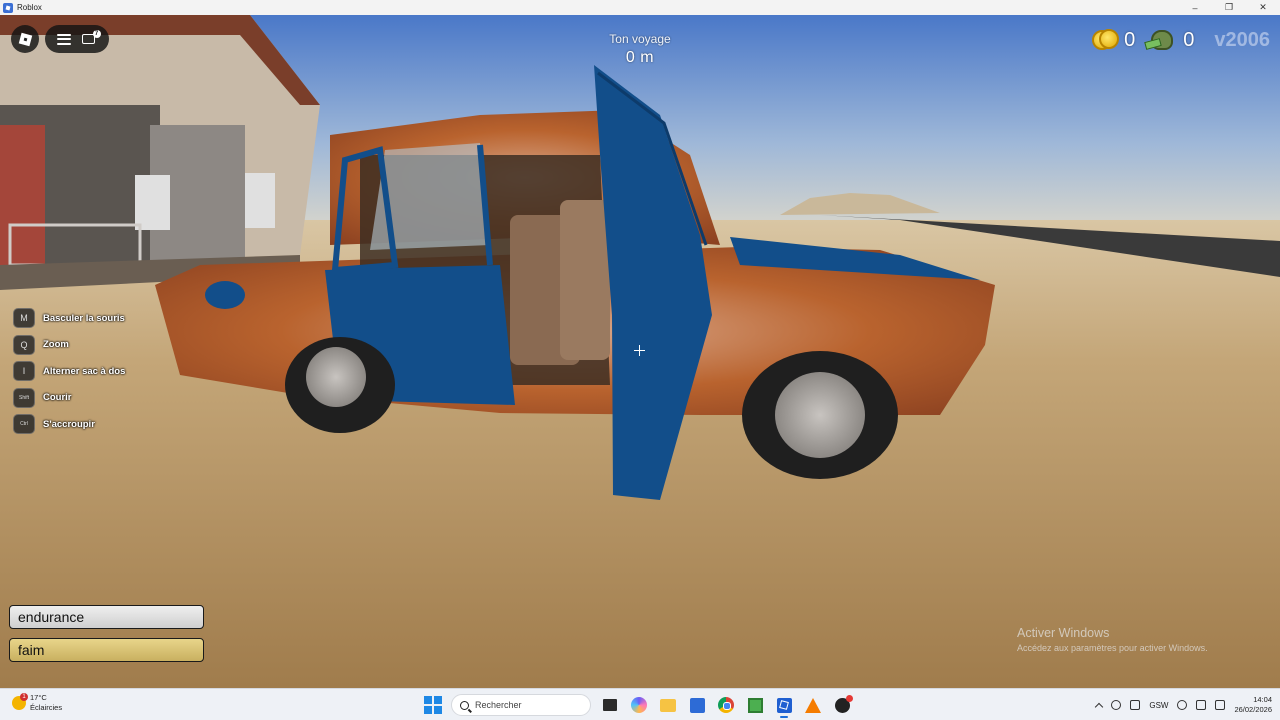 This screenshot has height=720, width=1280. I want to click on roblox-menu-button, so click(25, 39).